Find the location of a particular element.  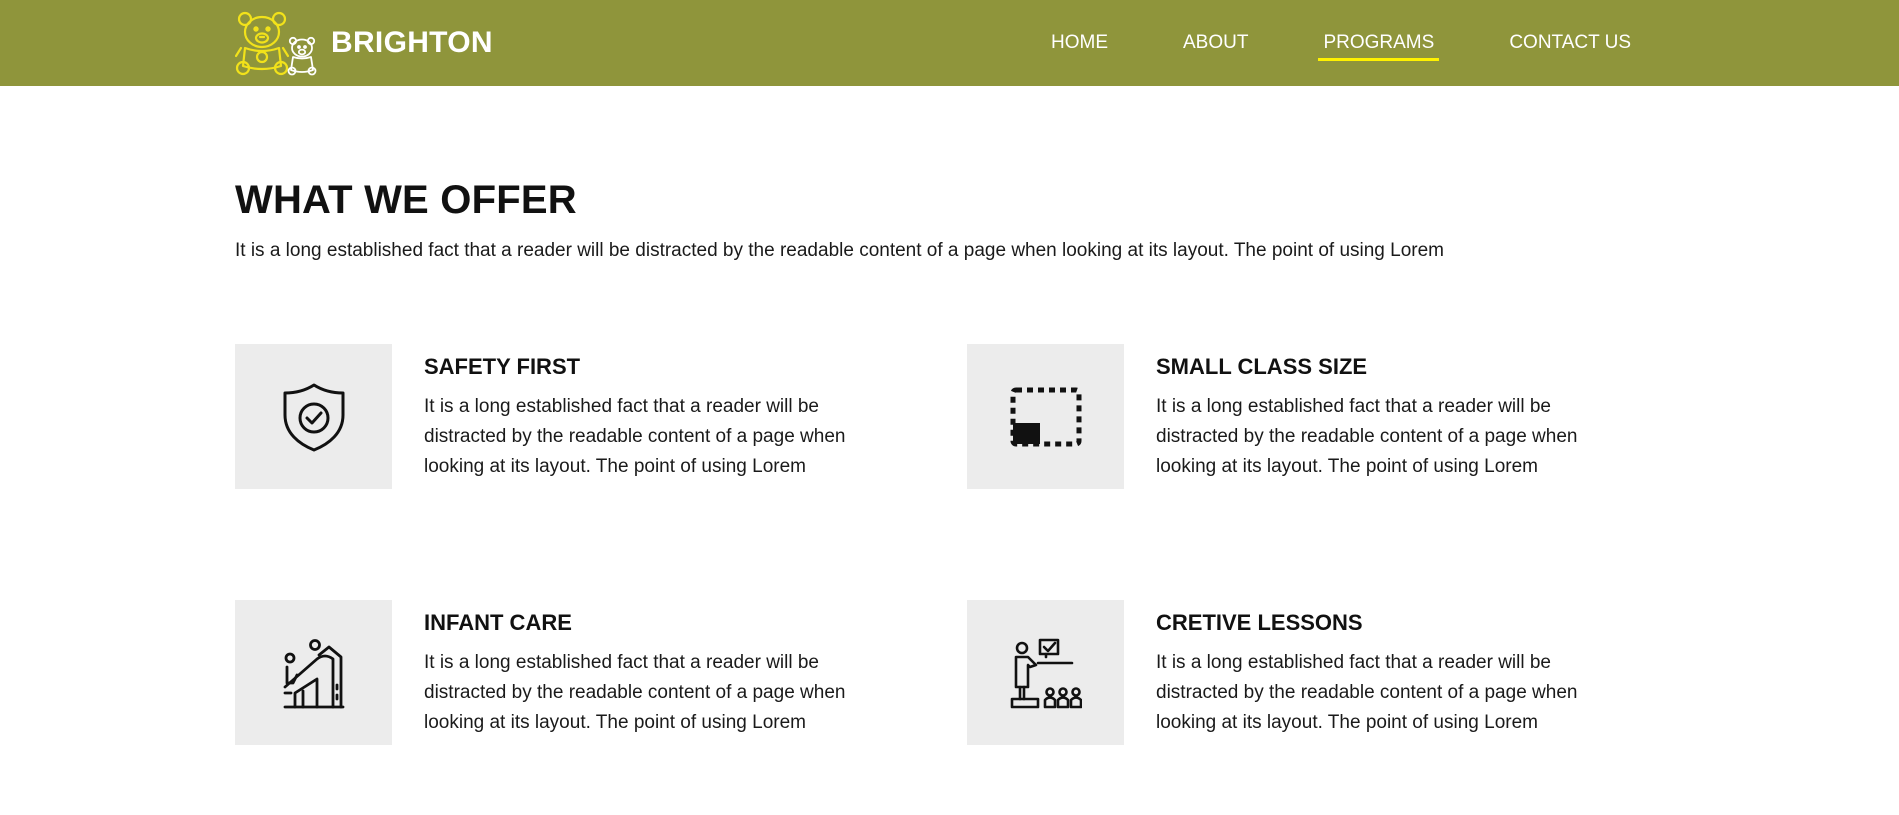

teacher-classroom-icon is located at coordinates (1046, 673).